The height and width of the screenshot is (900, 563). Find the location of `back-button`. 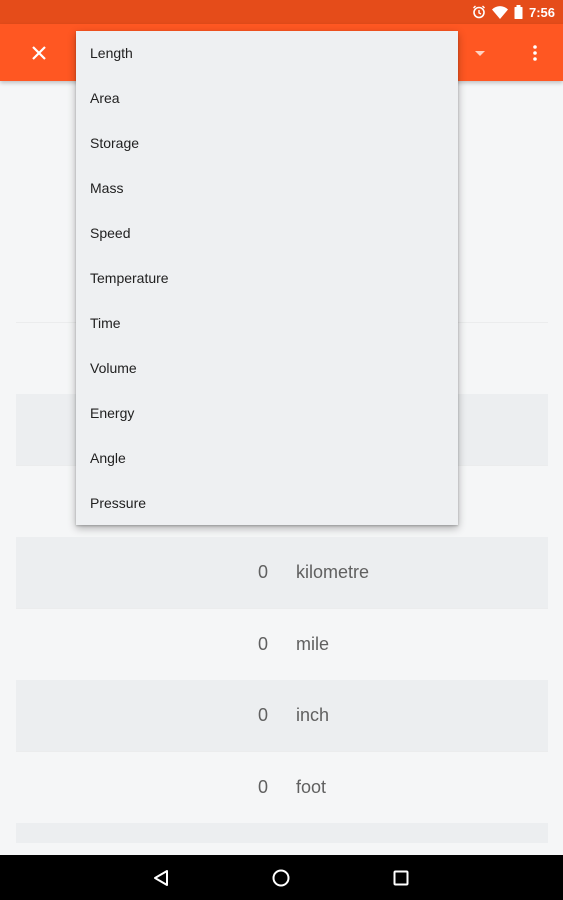

back-button is located at coordinates (161, 878).